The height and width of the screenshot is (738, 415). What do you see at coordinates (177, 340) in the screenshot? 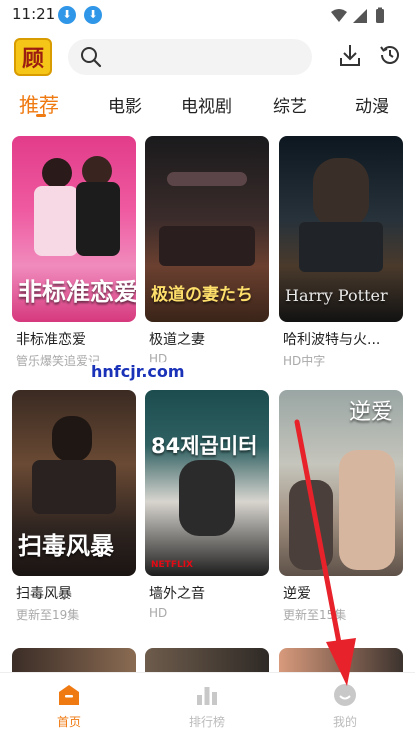
I see `video-title: 极道之妻` at bounding box center [177, 340].